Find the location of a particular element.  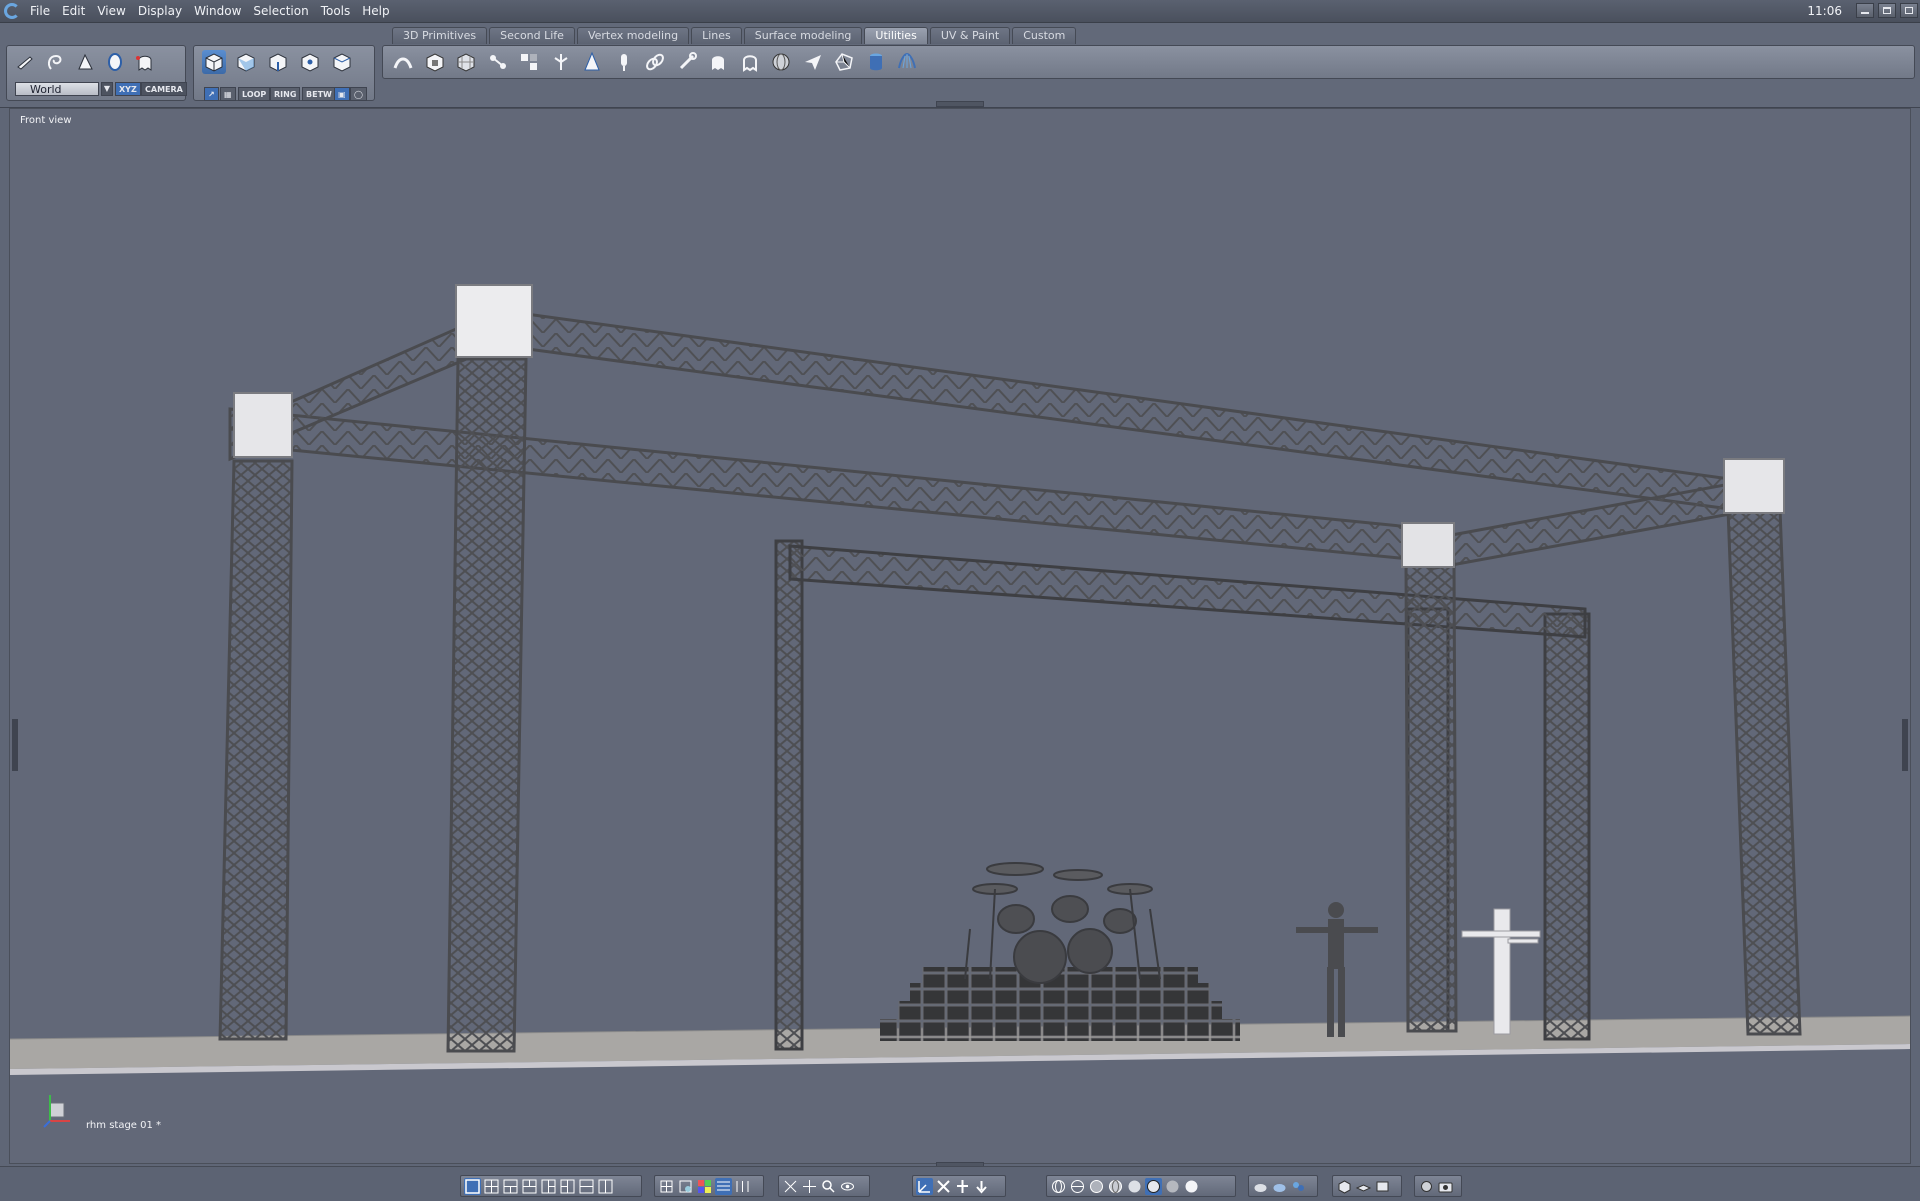

camera-icon is located at coordinates (1445, 1186).